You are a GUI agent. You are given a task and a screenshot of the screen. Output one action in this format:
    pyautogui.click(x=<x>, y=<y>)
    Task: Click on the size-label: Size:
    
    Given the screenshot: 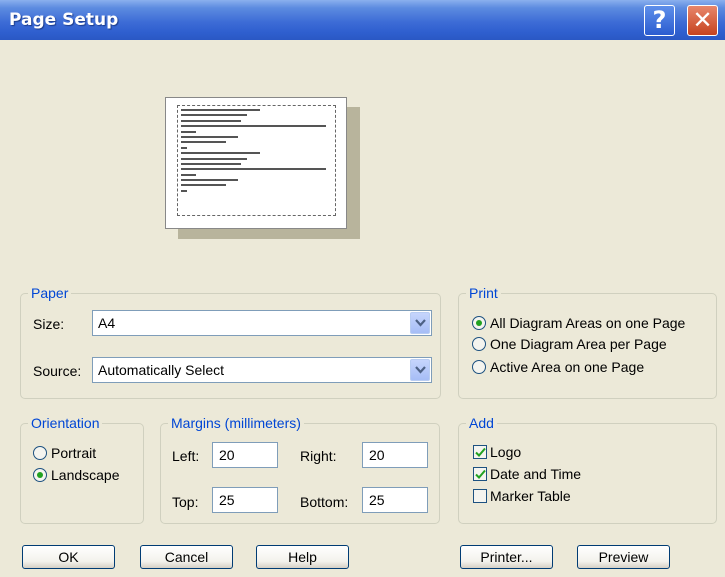 What is the action you would take?
    pyautogui.click(x=49, y=324)
    